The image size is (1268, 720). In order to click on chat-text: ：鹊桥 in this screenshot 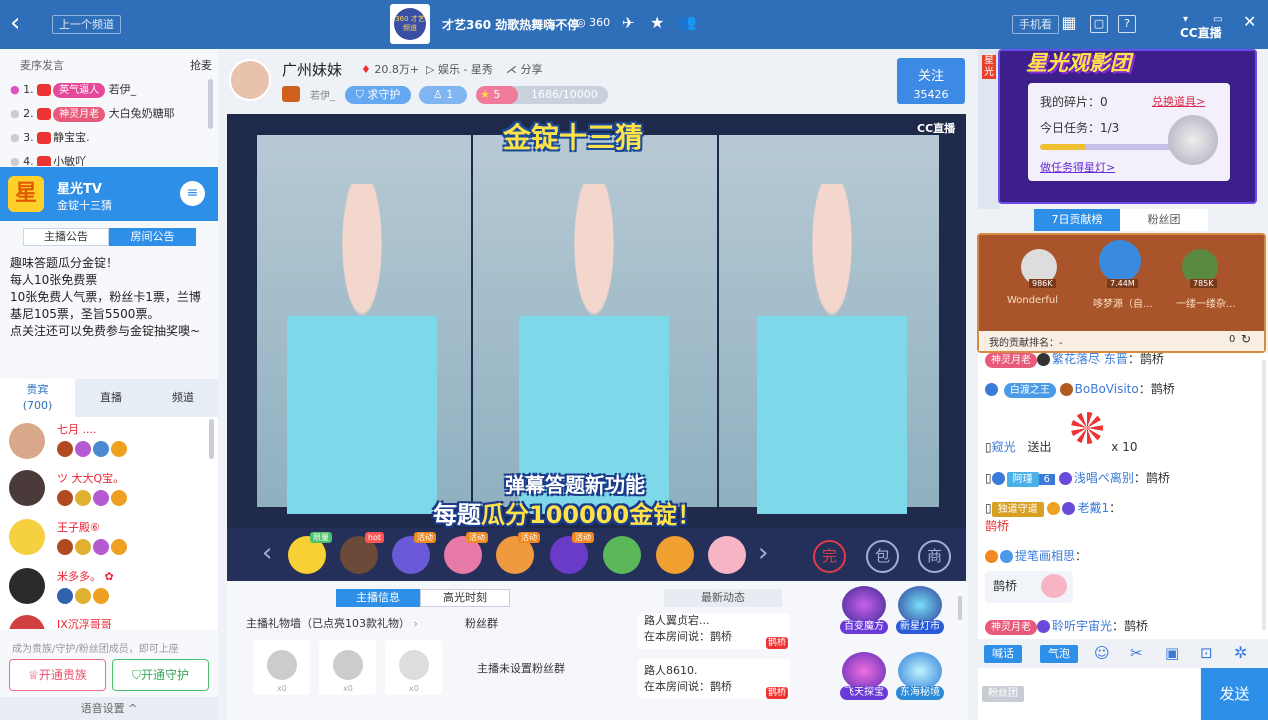, I will do `click(1156, 389)`.